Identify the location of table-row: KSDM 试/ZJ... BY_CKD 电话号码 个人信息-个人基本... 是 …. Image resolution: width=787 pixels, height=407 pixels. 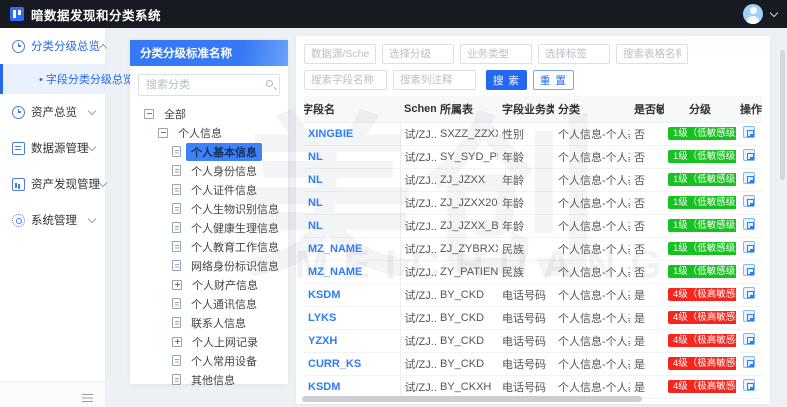
(533, 295).